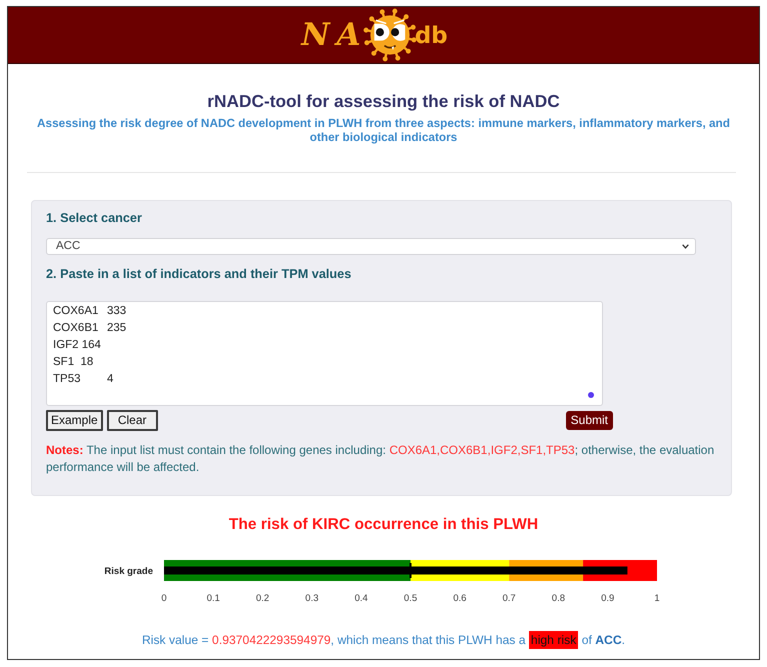 The image size is (767, 667). What do you see at coordinates (381, 459) in the screenshot?
I see `notes-text: Notes: The input list must contain the following genes including: COX6A1,COX6B1,IGF2,SF1,TP53; otherwise, the evaluation performance will be affected.` at bounding box center [381, 459].